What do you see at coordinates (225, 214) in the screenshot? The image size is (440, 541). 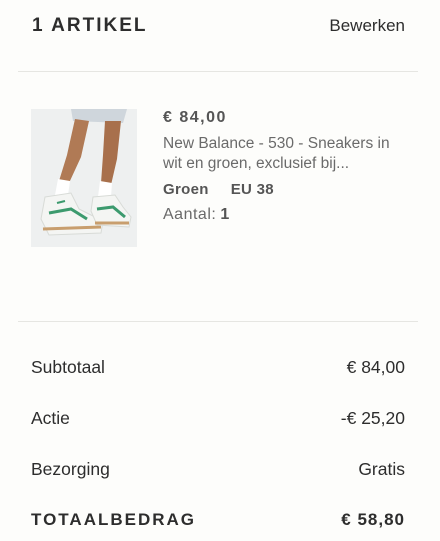 I see `quantity-value: 1` at bounding box center [225, 214].